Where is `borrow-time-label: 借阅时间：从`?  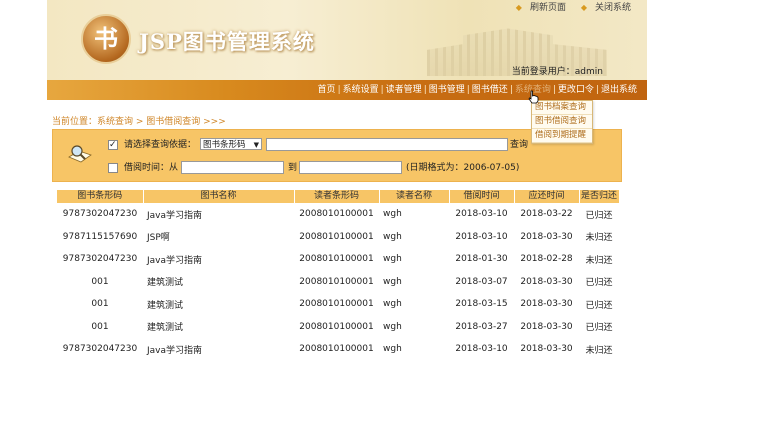 borrow-time-label: 借阅时间：从 is located at coordinates (151, 168).